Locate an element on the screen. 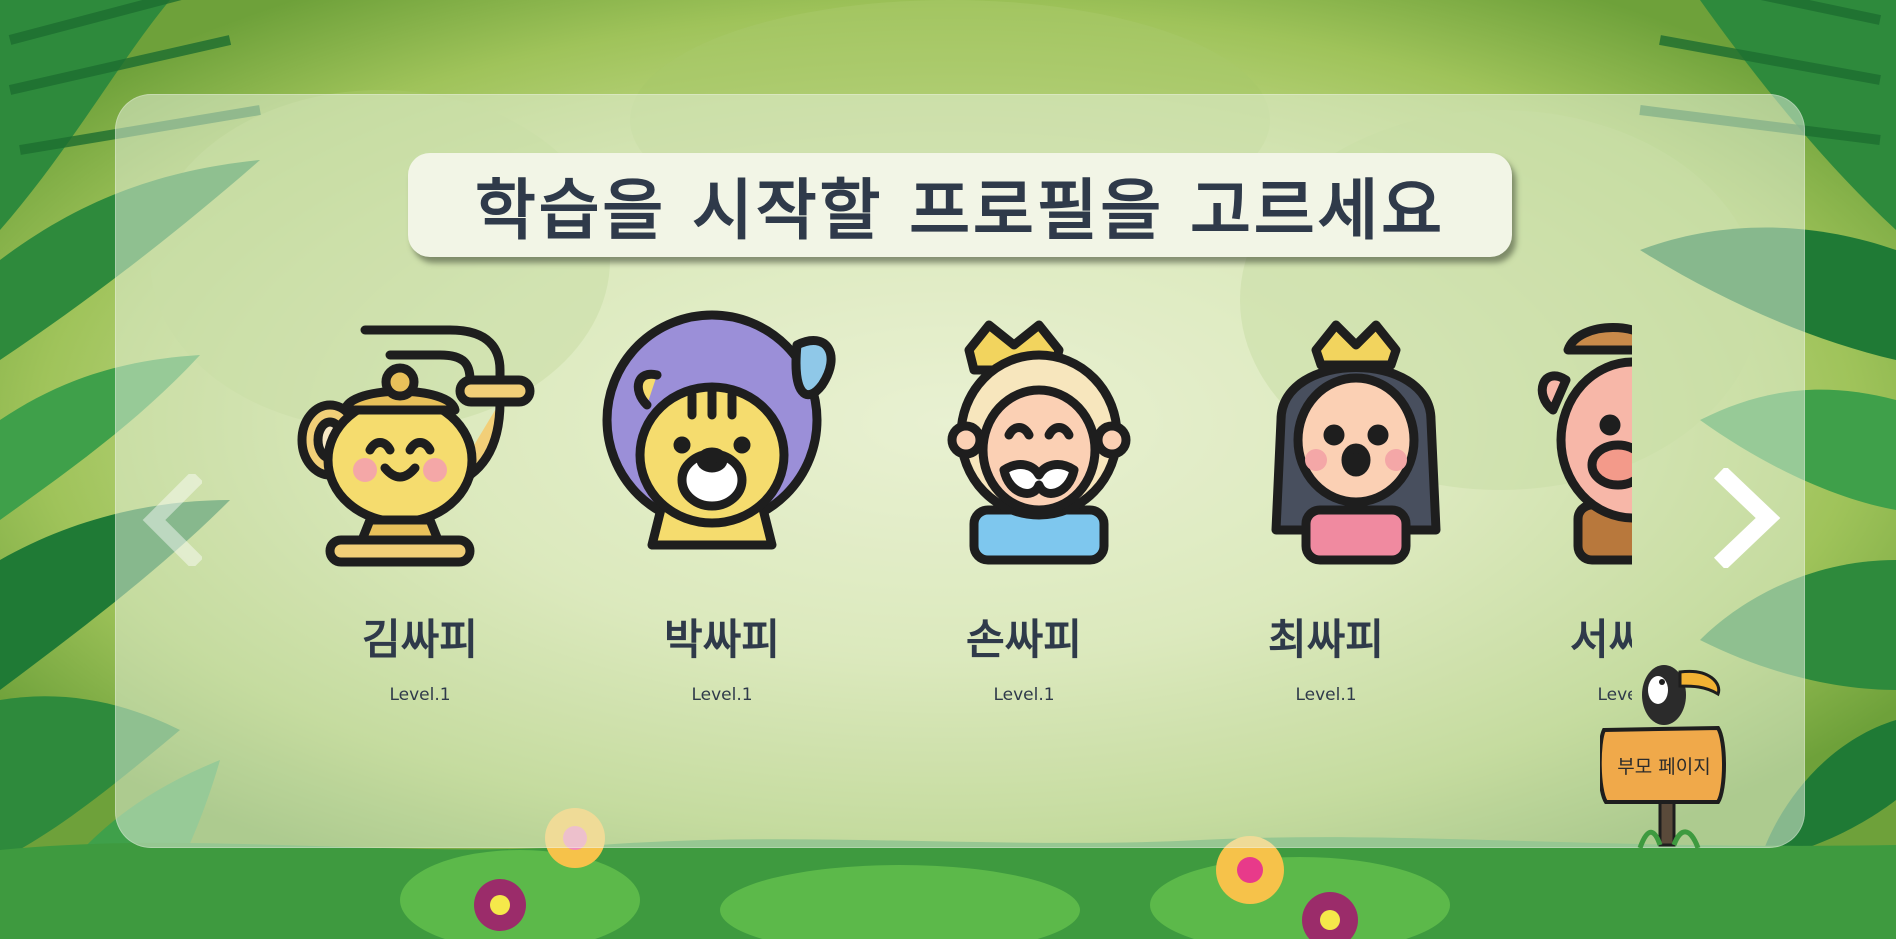  profile-card-2: 박싸피 Level.1 is located at coordinates (722, 520).